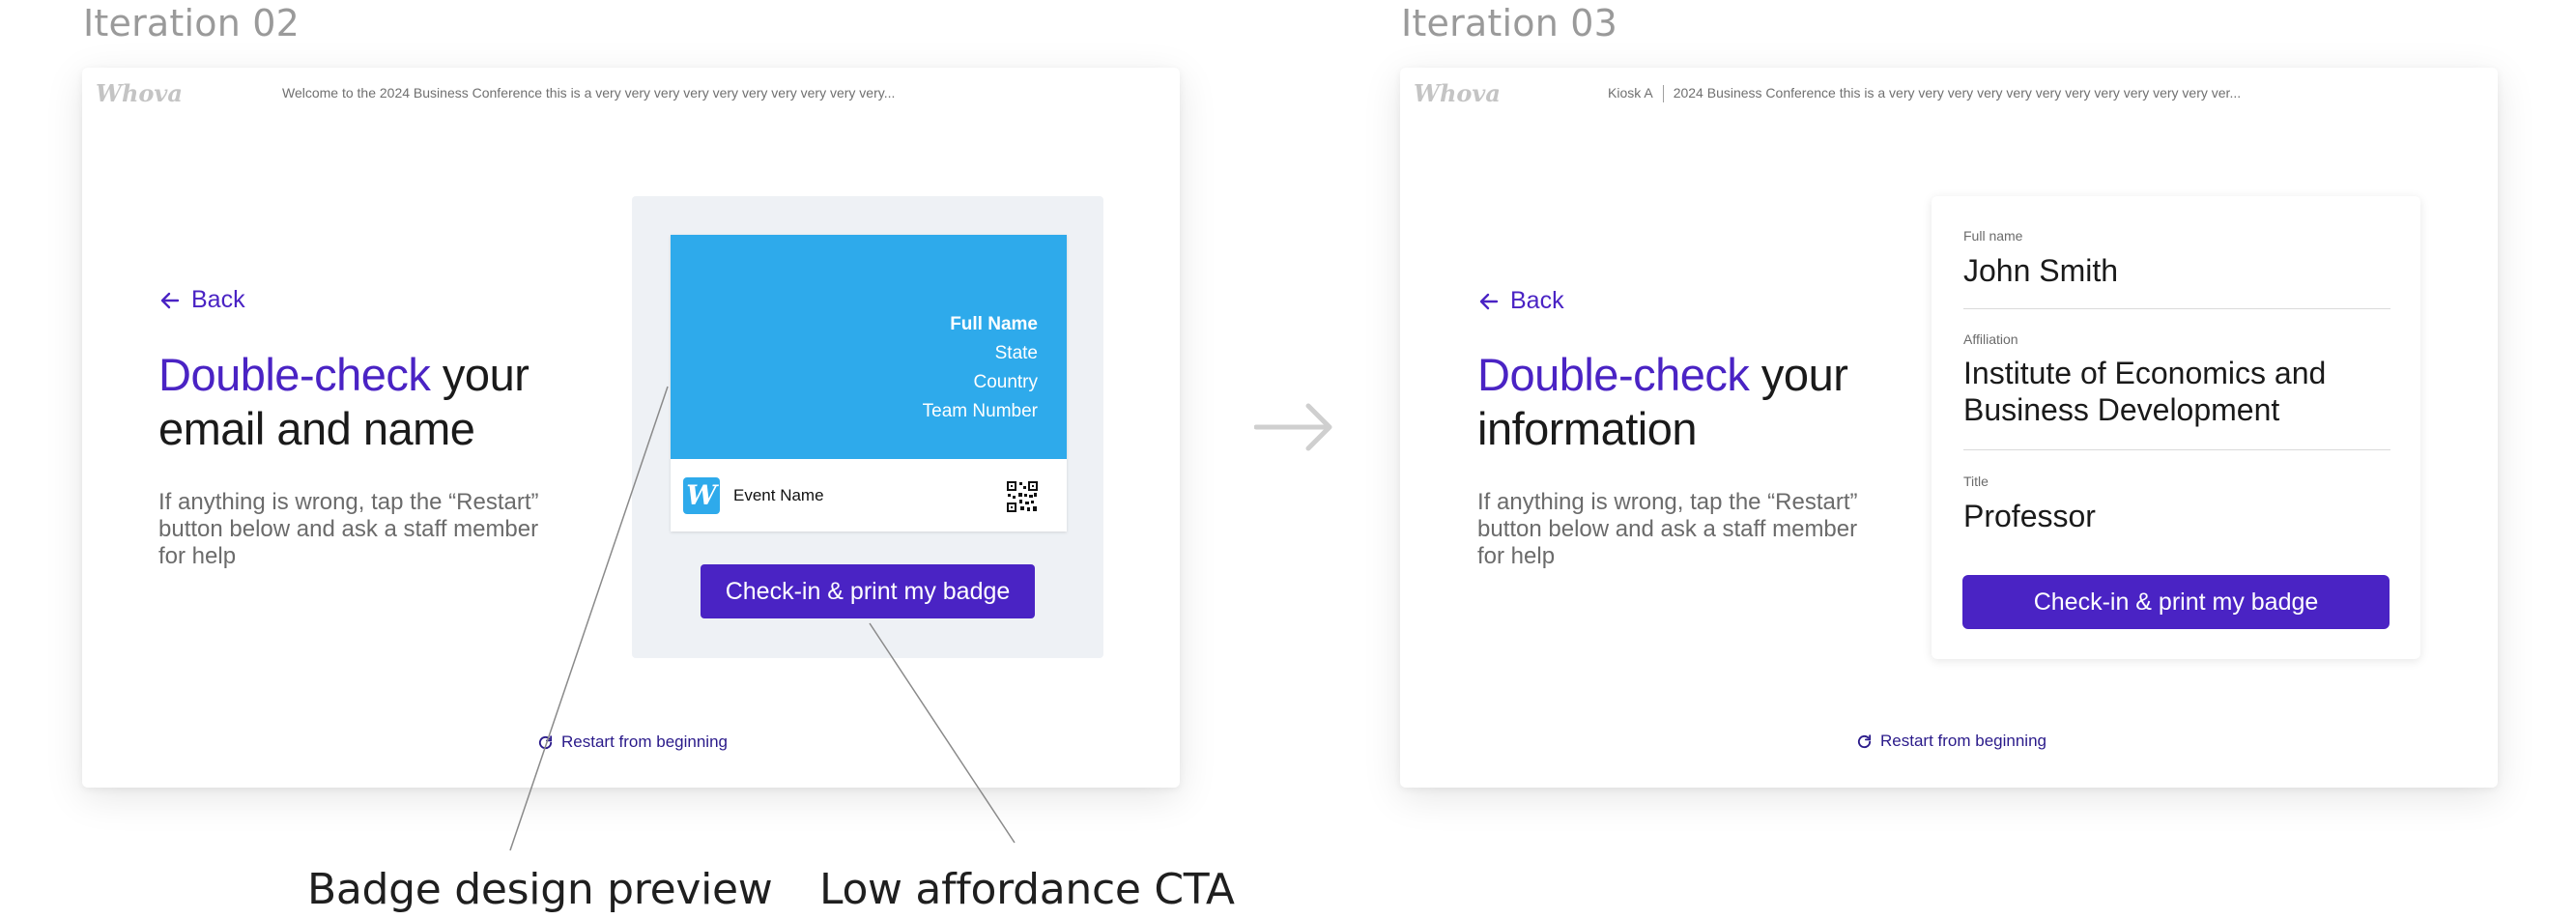 The width and height of the screenshot is (2576, 919). What do you see at coordinates (589, 618) in the screenshot?
I see `badge-preview-leader-line` at bounding box center [589, 618].